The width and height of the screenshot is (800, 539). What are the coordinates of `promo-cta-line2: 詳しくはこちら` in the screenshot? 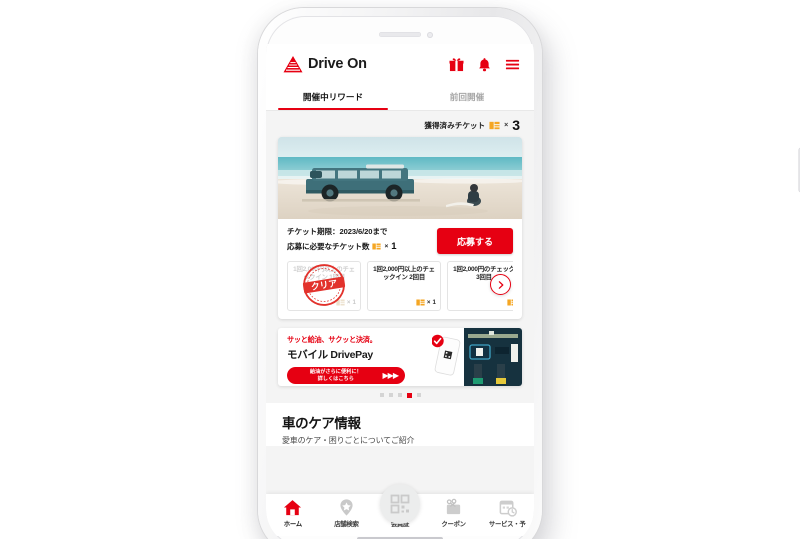 It's located at (335, 378).